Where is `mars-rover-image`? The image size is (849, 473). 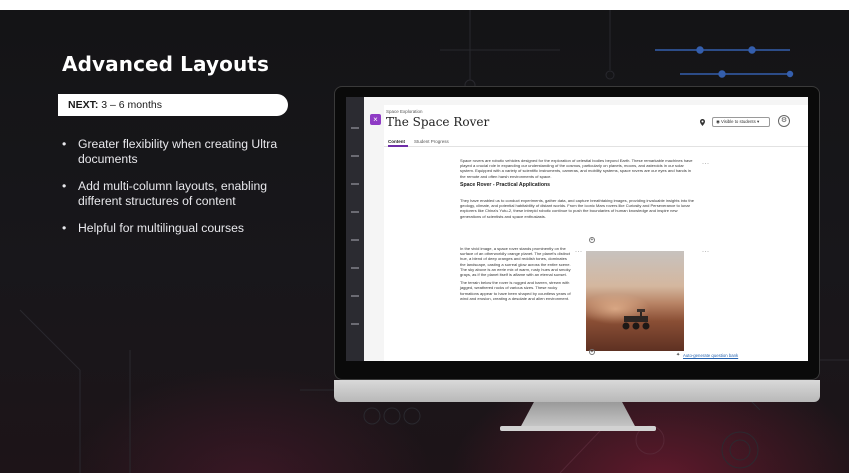 mars-rover-image is located at coordinates (635, 301).